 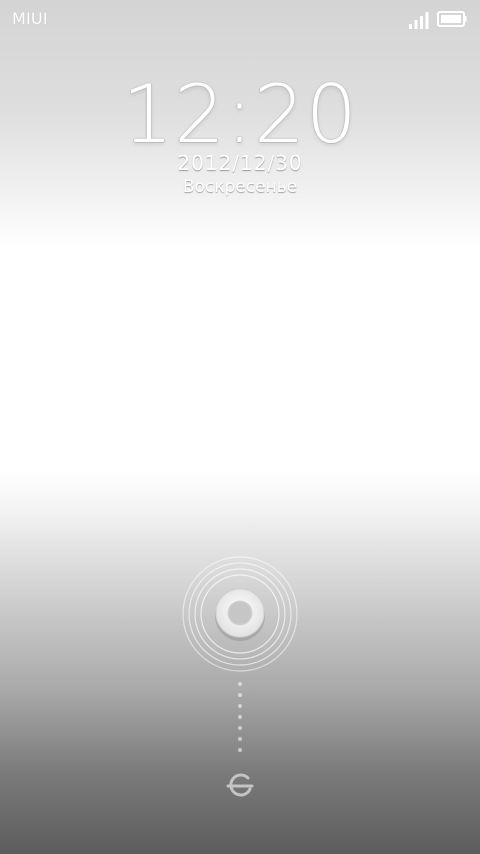 I want to click on clock-date: 2012/12/30, so click(x=240, y=163).